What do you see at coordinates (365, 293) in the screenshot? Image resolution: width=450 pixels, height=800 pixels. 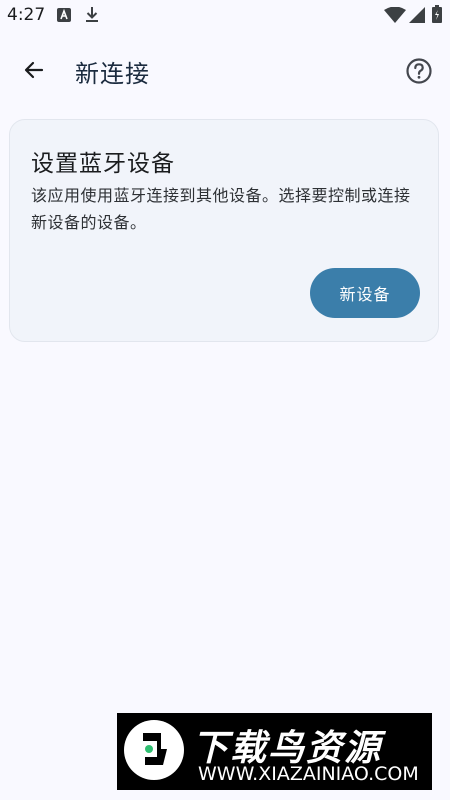 I see `new-device-button: 新设备` at bounding box center [365, 293].